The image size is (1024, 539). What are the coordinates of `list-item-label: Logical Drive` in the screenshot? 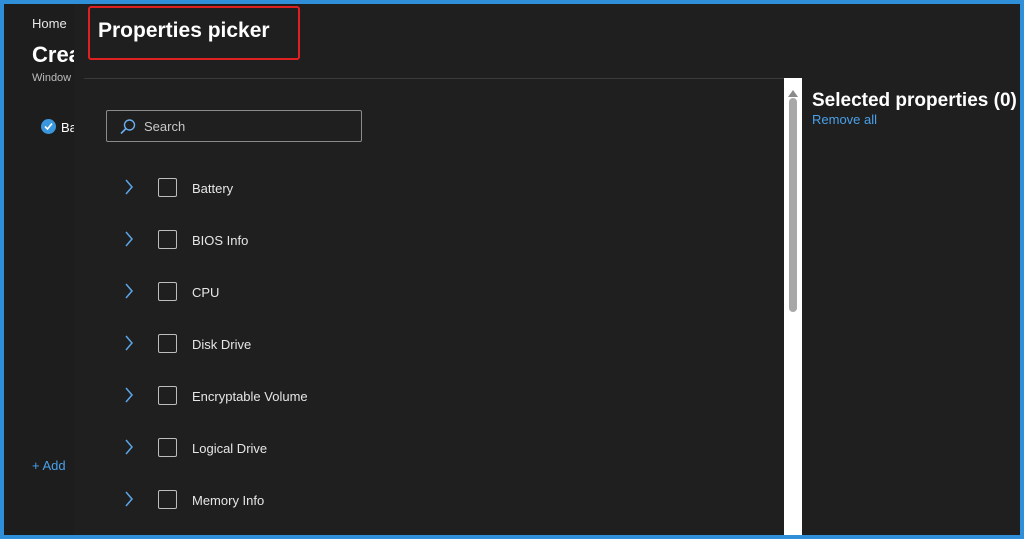 It's located at (230, 448).